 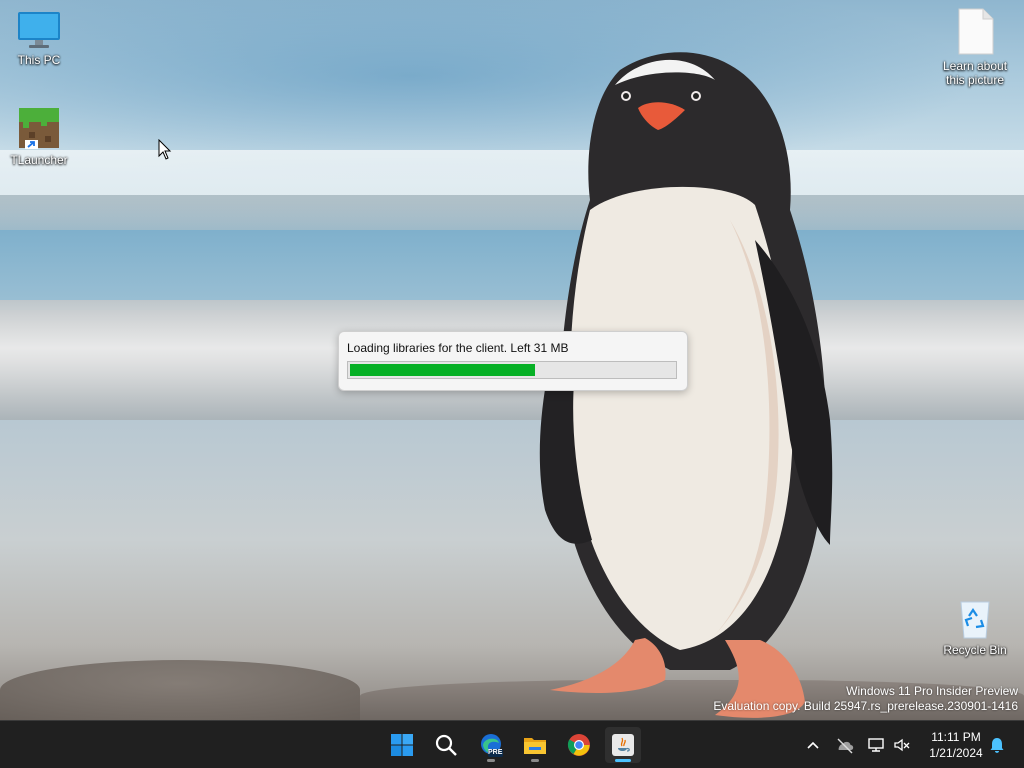 I want to click on clock-date: 1/21/2024, so click(x=956, y=753).